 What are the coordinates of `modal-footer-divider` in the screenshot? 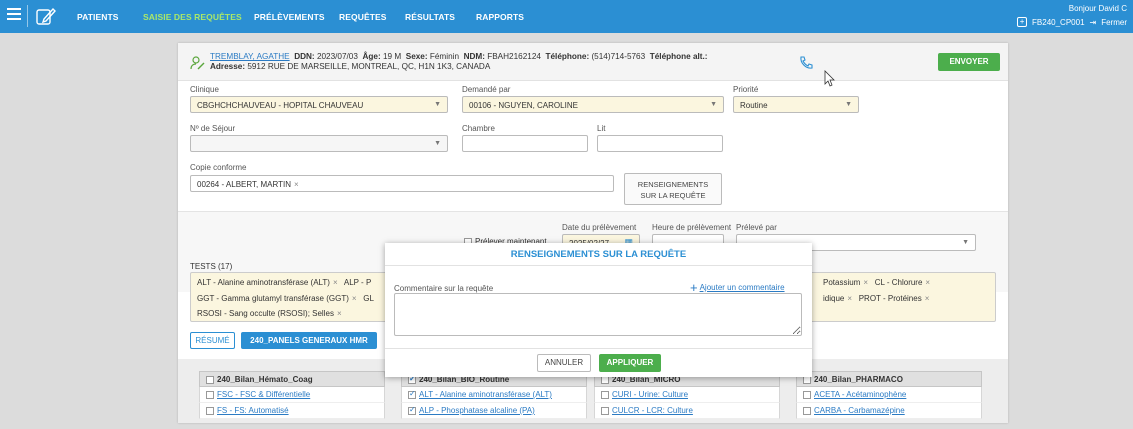 It's located at (598, 348).